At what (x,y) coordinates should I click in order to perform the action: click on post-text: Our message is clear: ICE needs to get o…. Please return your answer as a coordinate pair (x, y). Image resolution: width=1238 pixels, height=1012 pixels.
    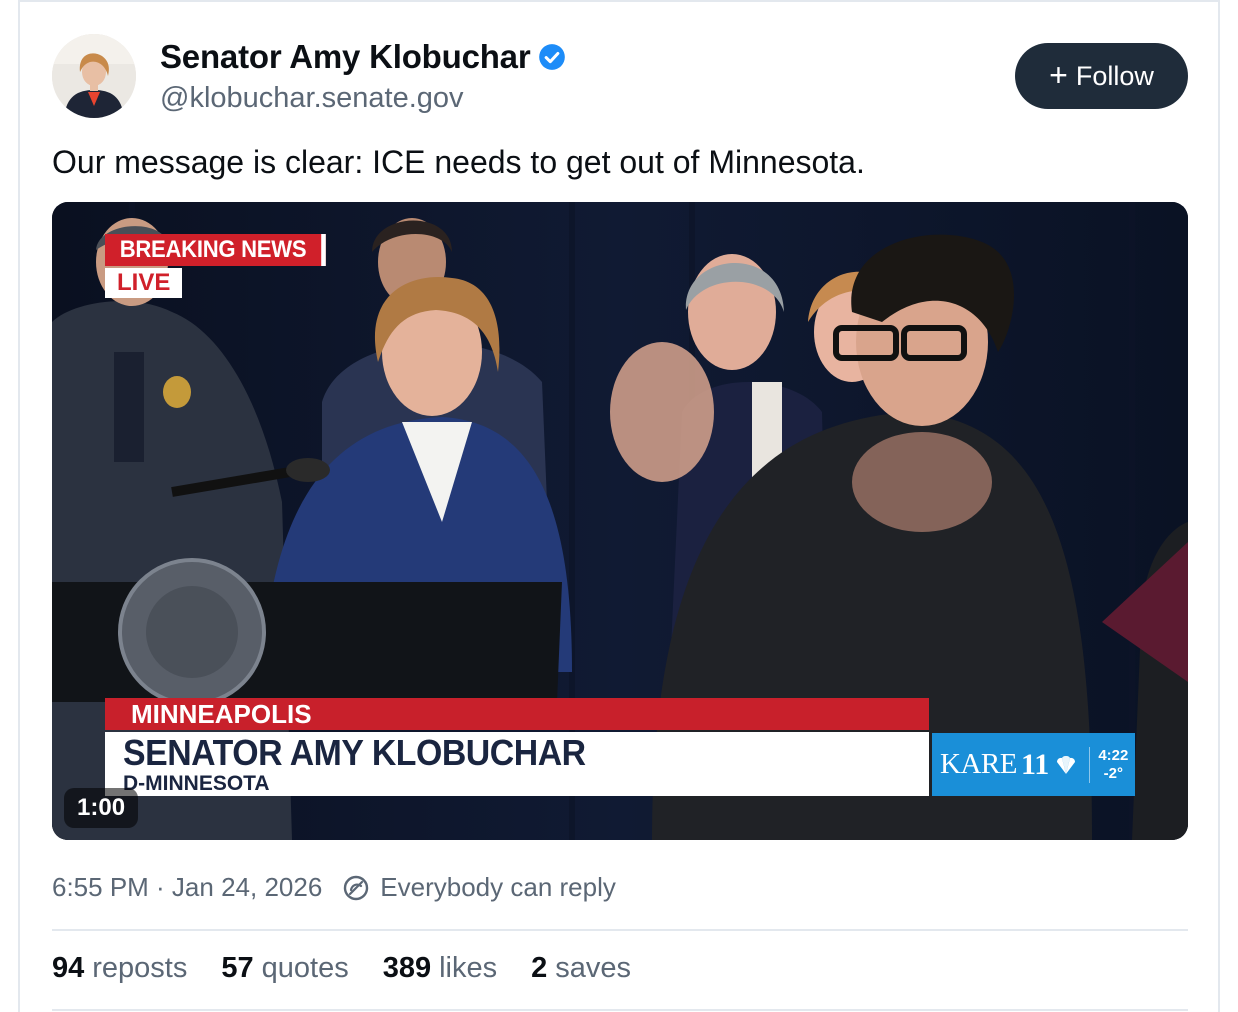
    Looking at the image, I should click on (458, 162).